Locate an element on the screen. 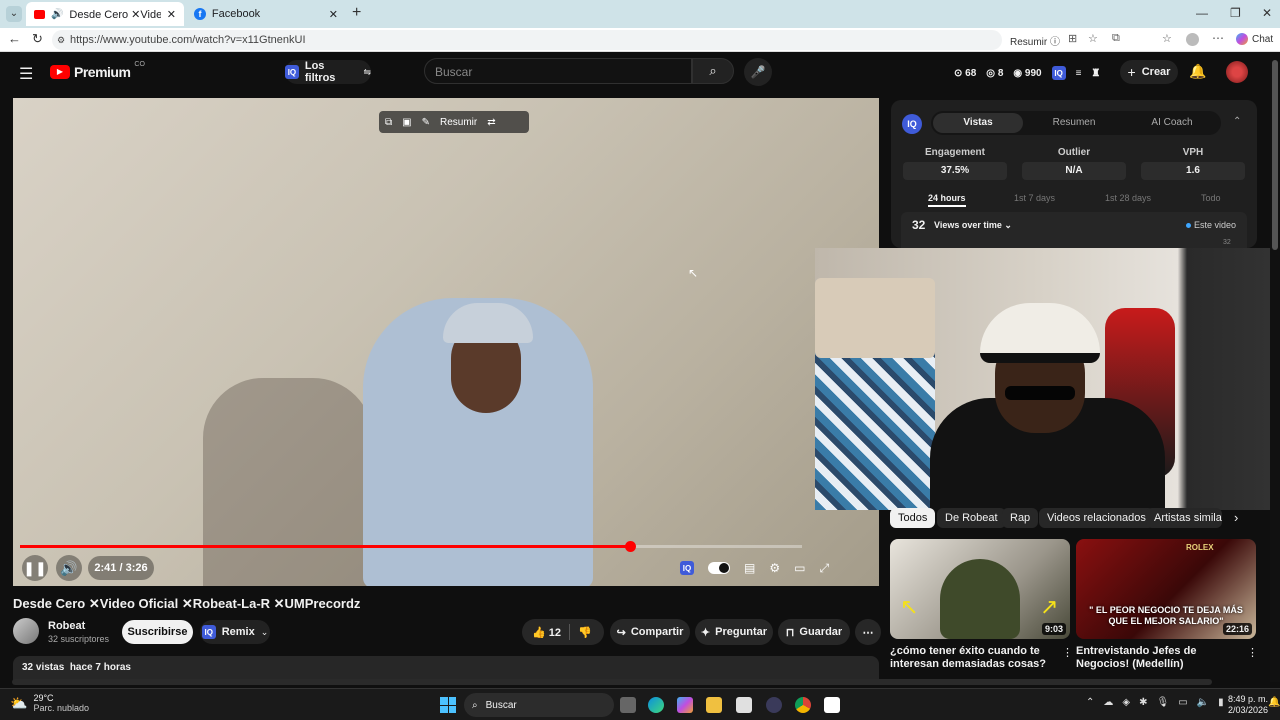 The image size is (1280, 720). mic-tray-icon: 🎙 is located at coordinates (1162, 702).